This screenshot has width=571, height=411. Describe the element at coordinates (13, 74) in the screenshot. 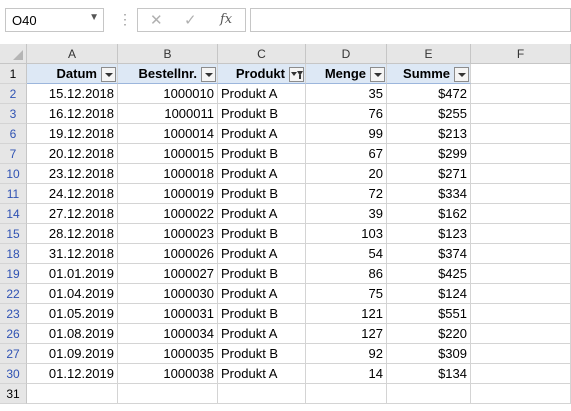

I see `row-header: 1` at that location.